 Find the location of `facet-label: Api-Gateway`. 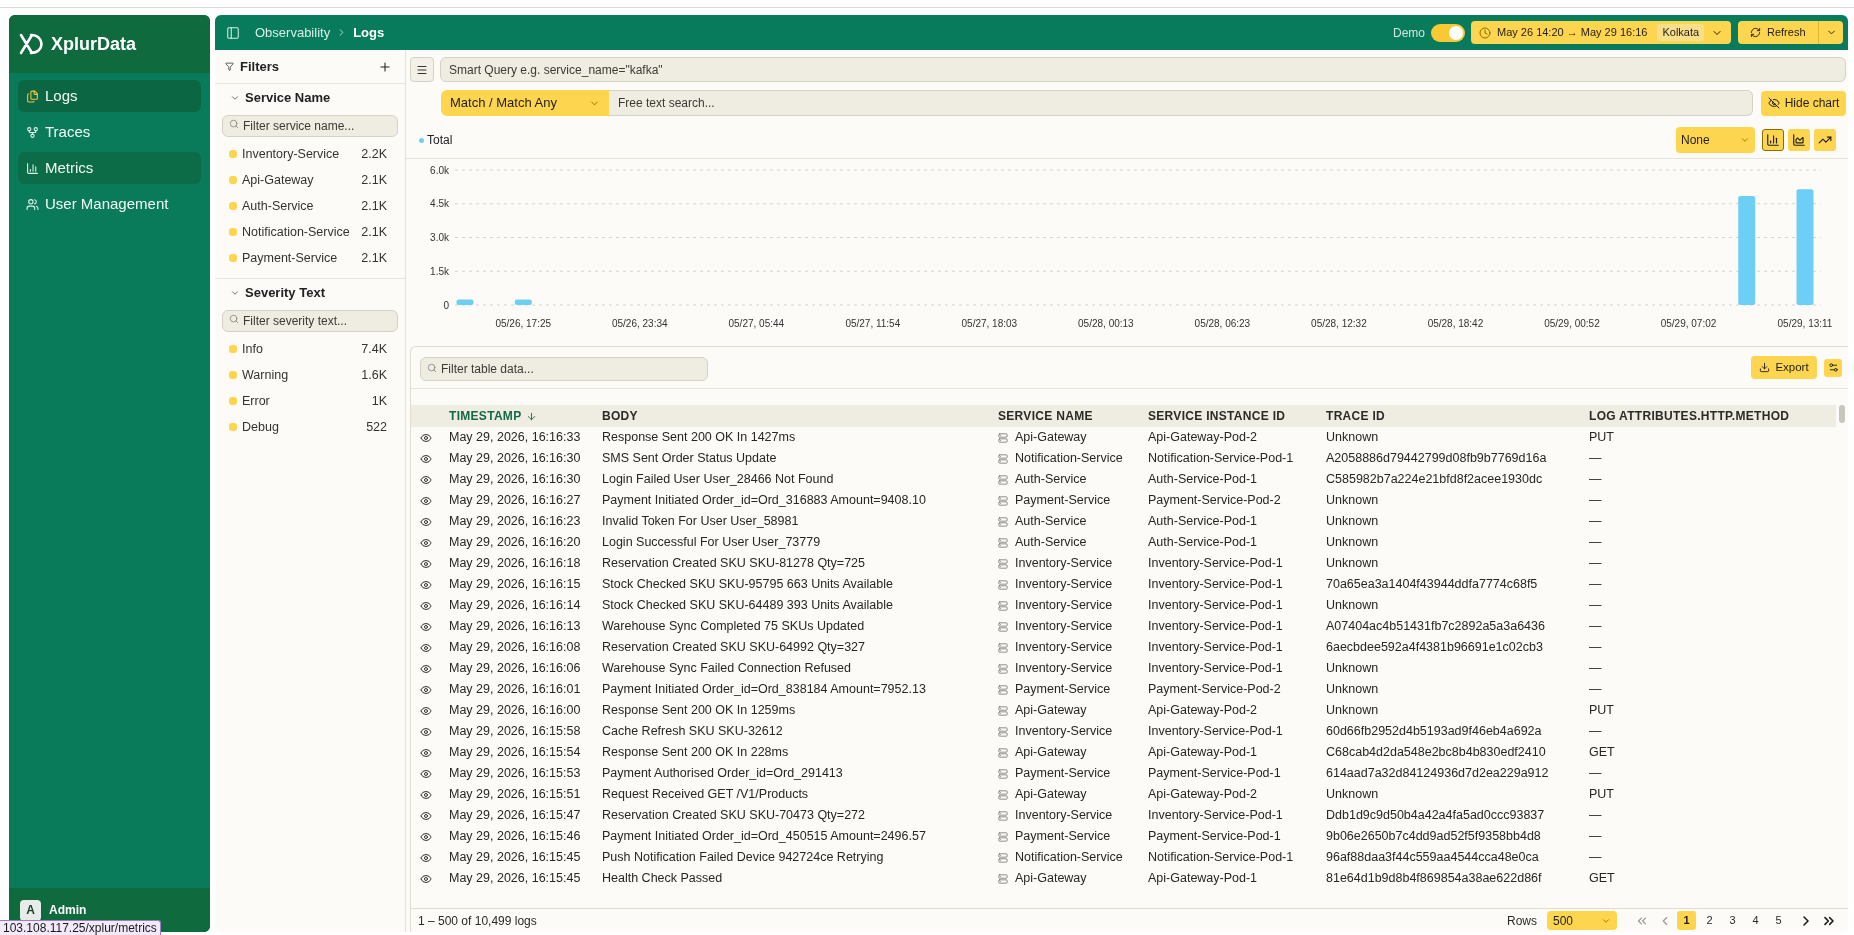

facet-label: Api-Gateway is located at coordinates (278, 180).